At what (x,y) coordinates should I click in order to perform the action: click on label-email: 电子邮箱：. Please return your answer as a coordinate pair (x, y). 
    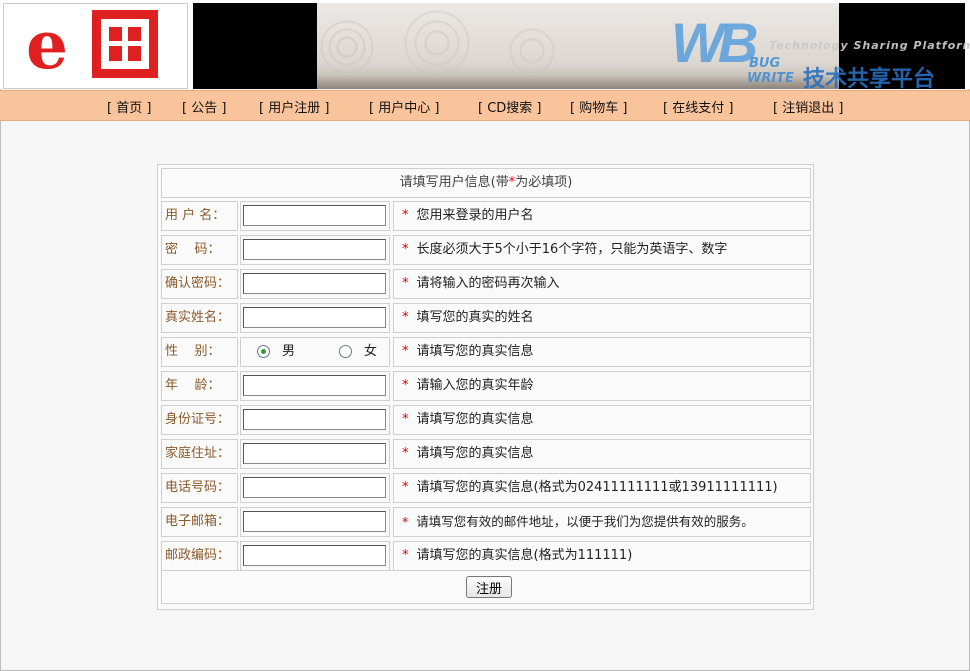
    Looking at the image, I should click on (199, 522).